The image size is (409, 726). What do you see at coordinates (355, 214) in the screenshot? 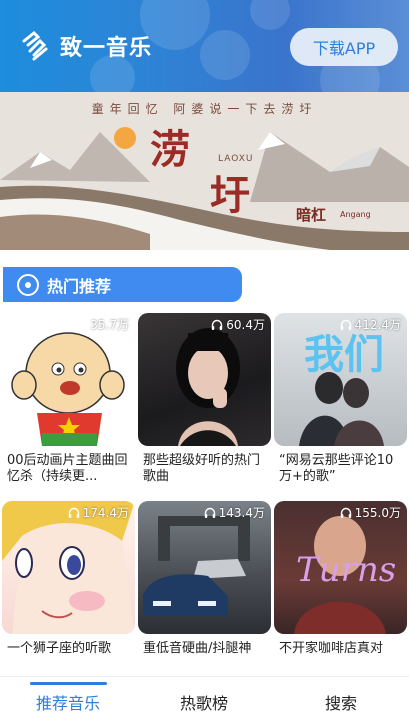
I see `banner-artist-en: Angang` at bounding box center [355, 214].